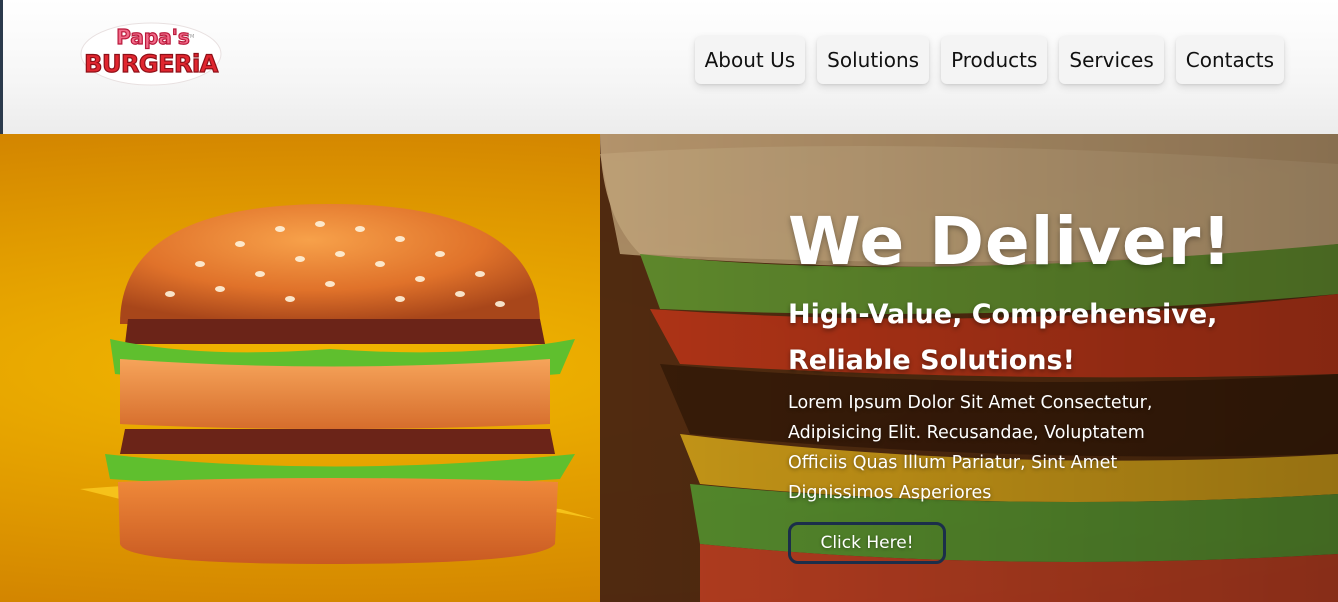 The width and height of the screenshot is (1338, 602). What do you see at coordinates (750, 60) in the screenshot?
I see `nav-about-us: About Us` at bounding box center [750, 60].